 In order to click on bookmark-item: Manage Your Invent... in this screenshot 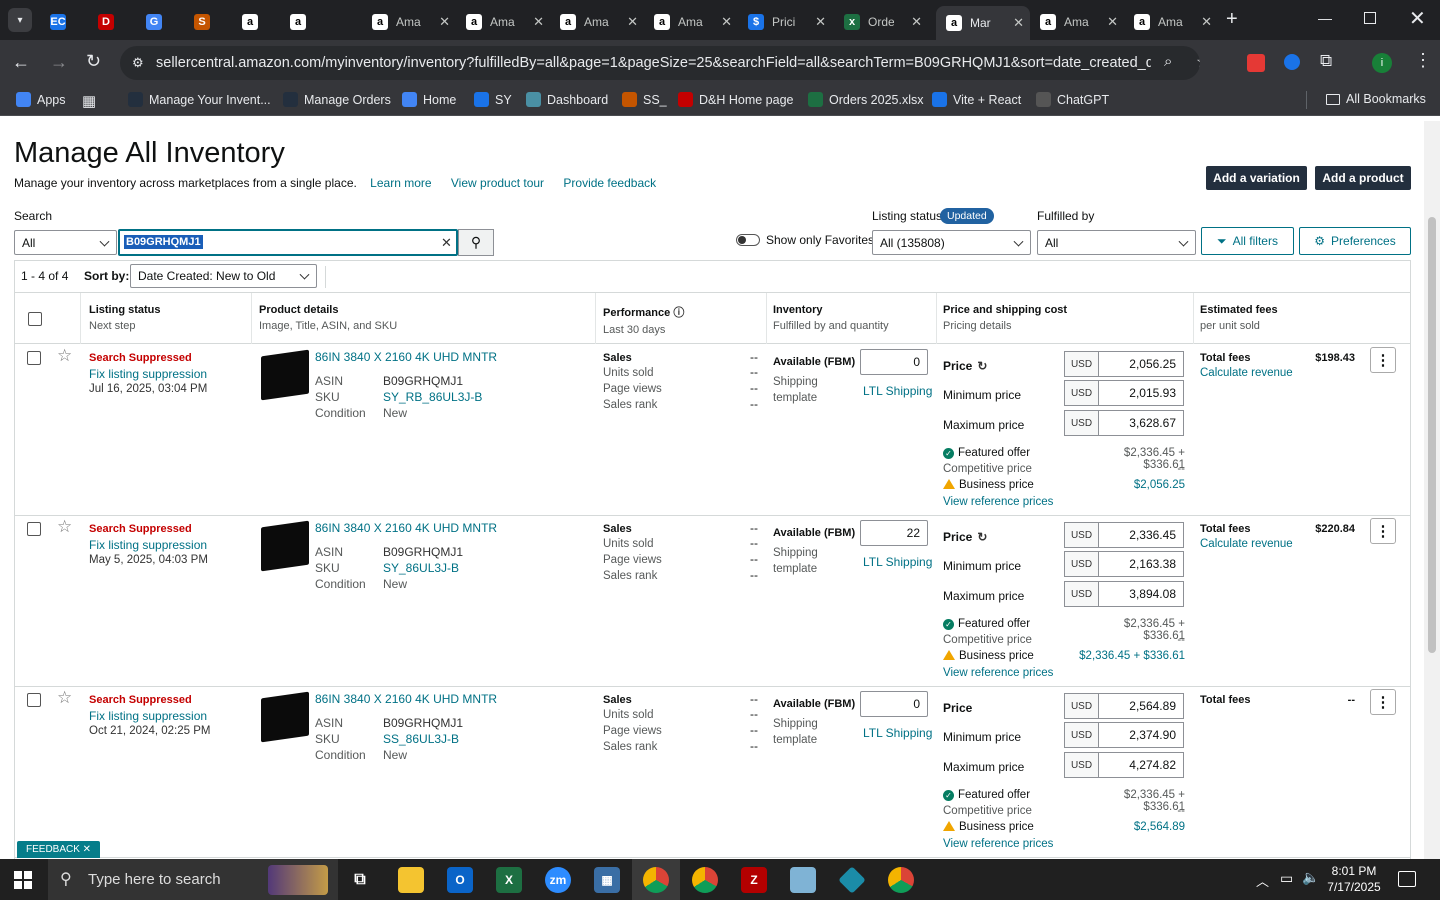, I will do `click(199, 99)`.